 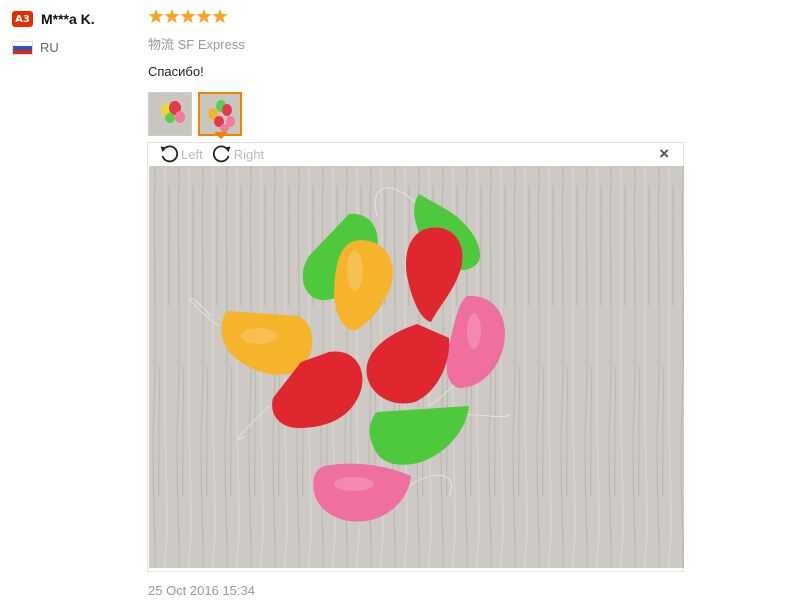 I want to click on rotate-right-label: Right, so click(x=249, y=154).